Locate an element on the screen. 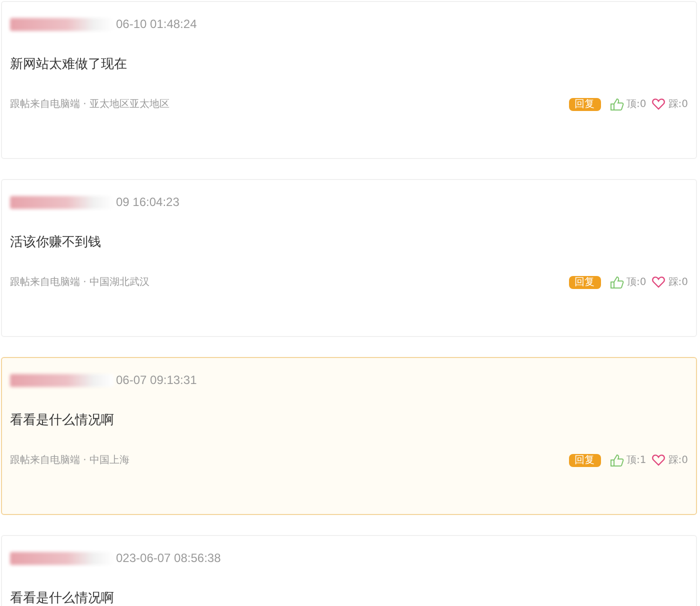 Image resolution: width=700 pixels, height=606 pixels. comment-time: 06-10 01:48:24 is located at coordinates (156, 24).